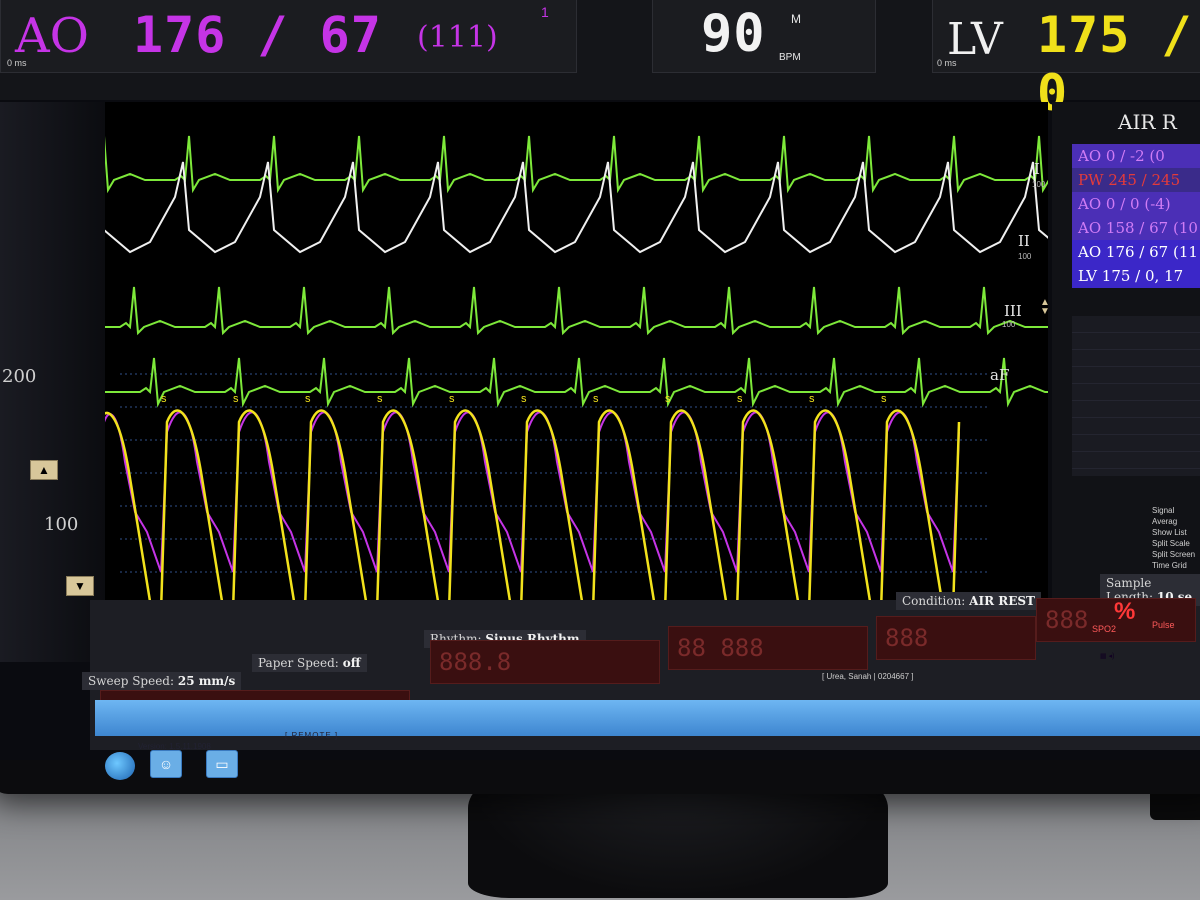 This screenshot has width=1200, height=900. What do you see at coordinates (1176, 543) in the screenshot?
I see `display-option: Split Scale` at bounding box center [1176, 543].